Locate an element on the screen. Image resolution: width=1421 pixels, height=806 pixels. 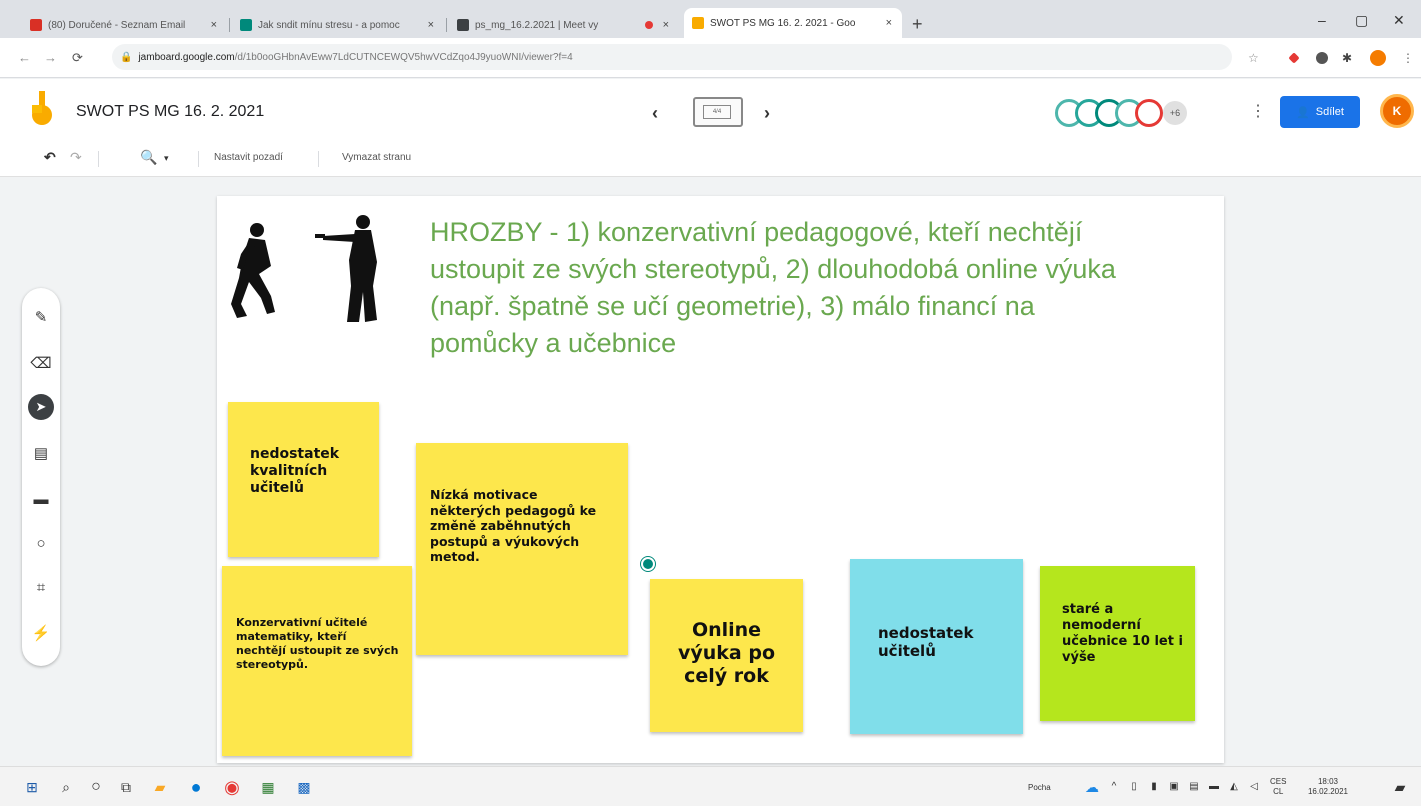
tool-palette: ✎ ⌫ ➤ ▤ ▬ ○ ⌗ ⚡ is located at coordinates (41, 477).